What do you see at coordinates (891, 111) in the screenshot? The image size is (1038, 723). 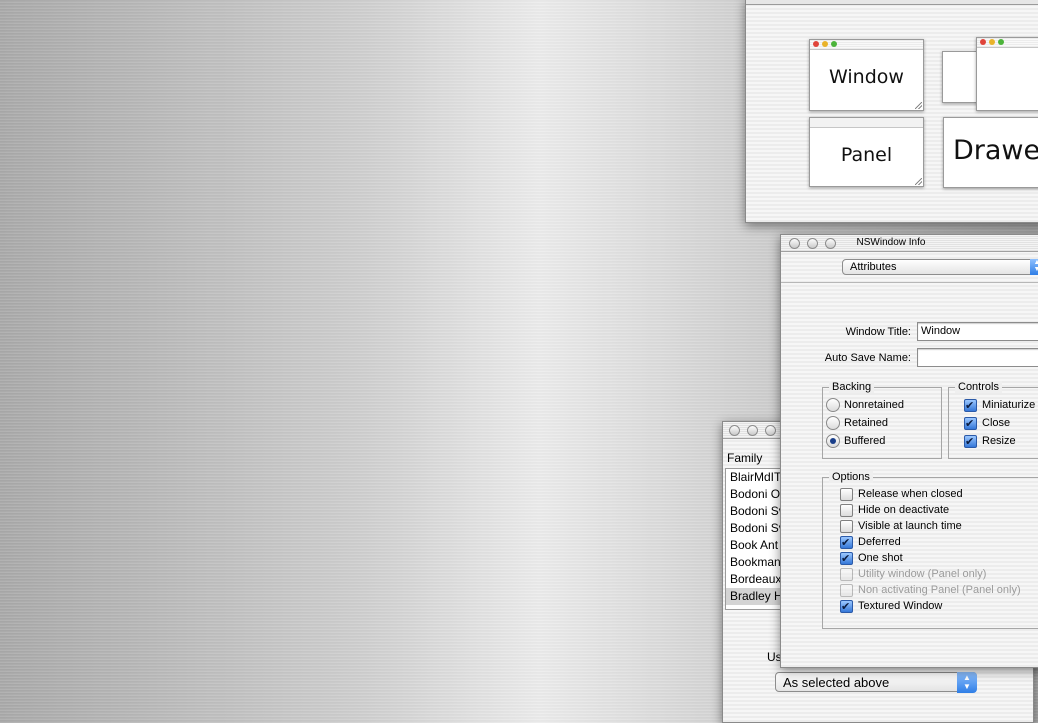 I see `palette-window: Window Panel Drawer` at bounding box center [891, 111].